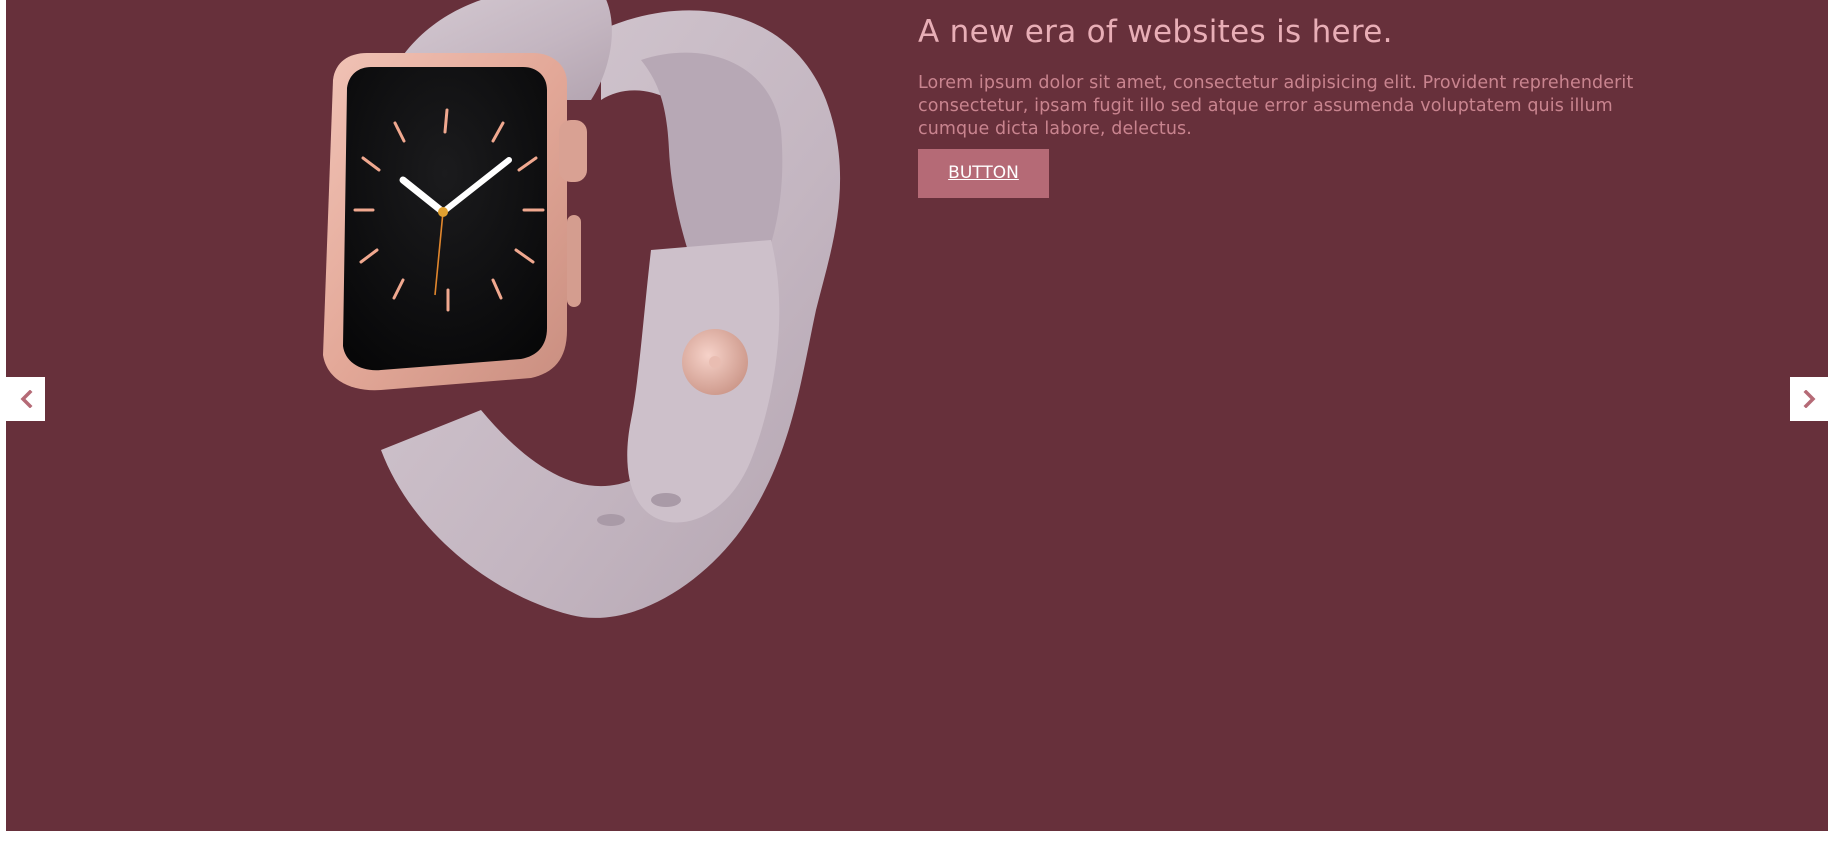 The height and width of the screenshot is (842, 1838). What do you see at coordinates (983, 173) in the screenshot?
I see `cta-button: BUTTON` at bounding box center [983, 173].